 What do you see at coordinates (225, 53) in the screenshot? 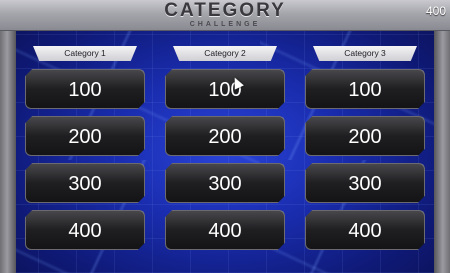
I see `category-header: Category 2` at bounding box center [225, 53].